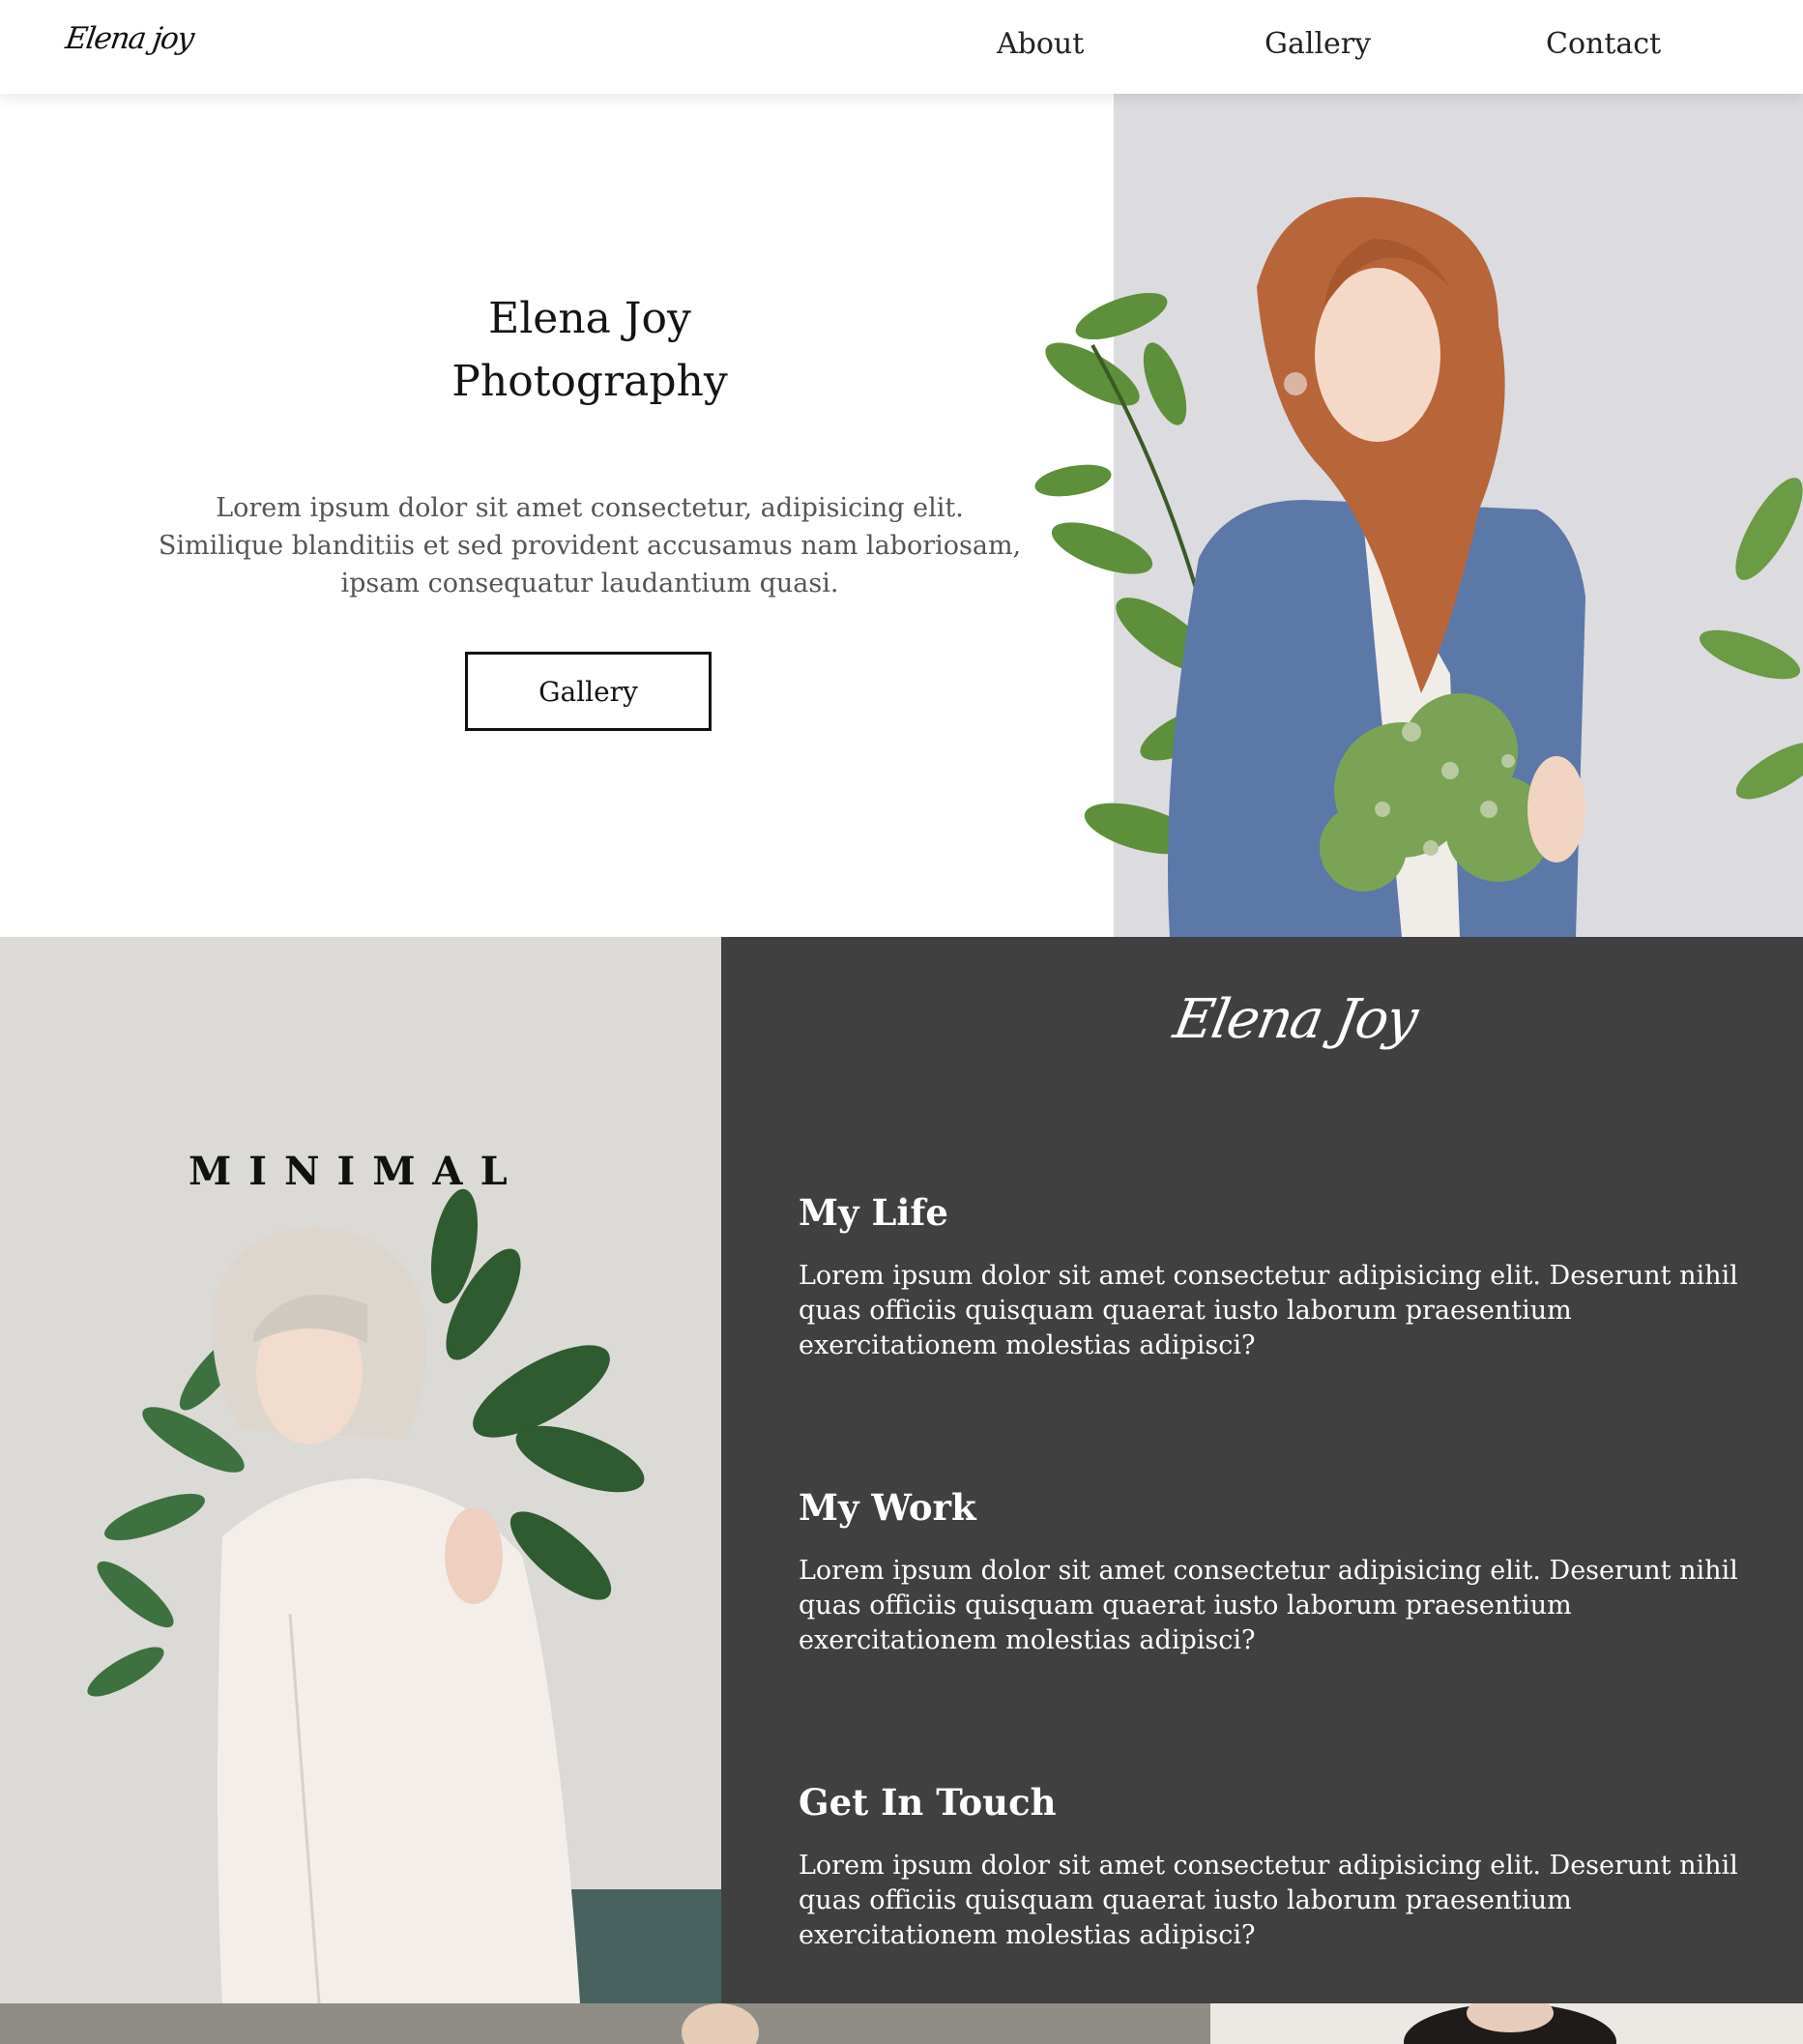  Describe the element at coordinates (589, 318) in the screenshot. I see `hero-title-line1: Elena Joy` at that location.